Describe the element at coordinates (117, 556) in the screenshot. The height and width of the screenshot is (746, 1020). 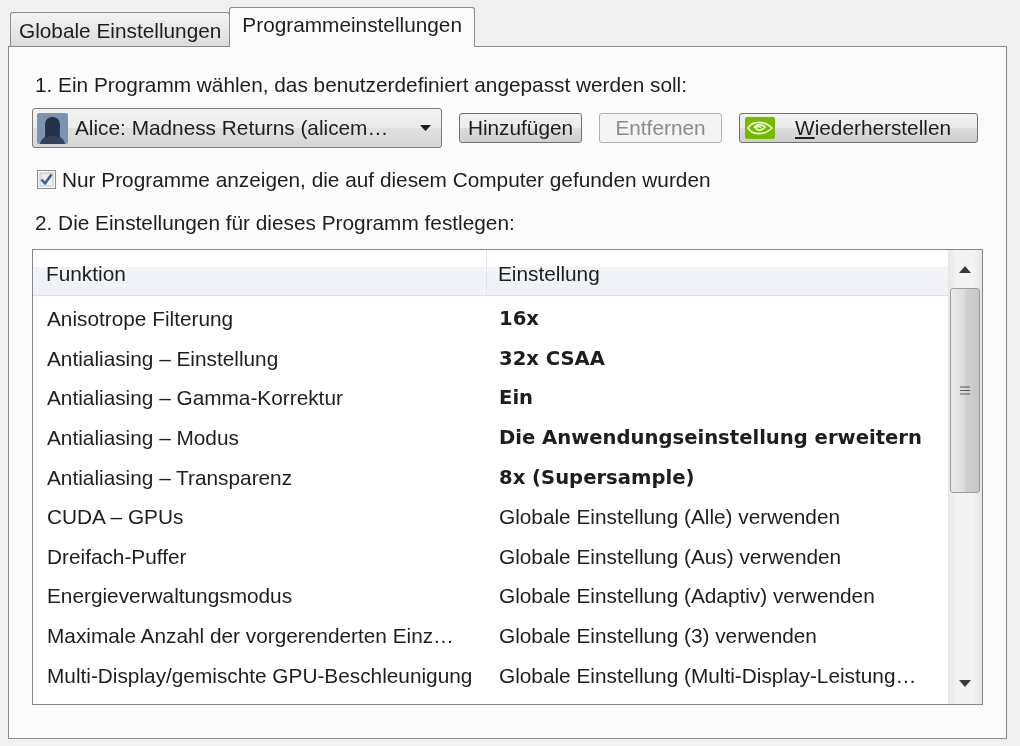
I see `feature-name: Dreifach-Puffer` at that location.